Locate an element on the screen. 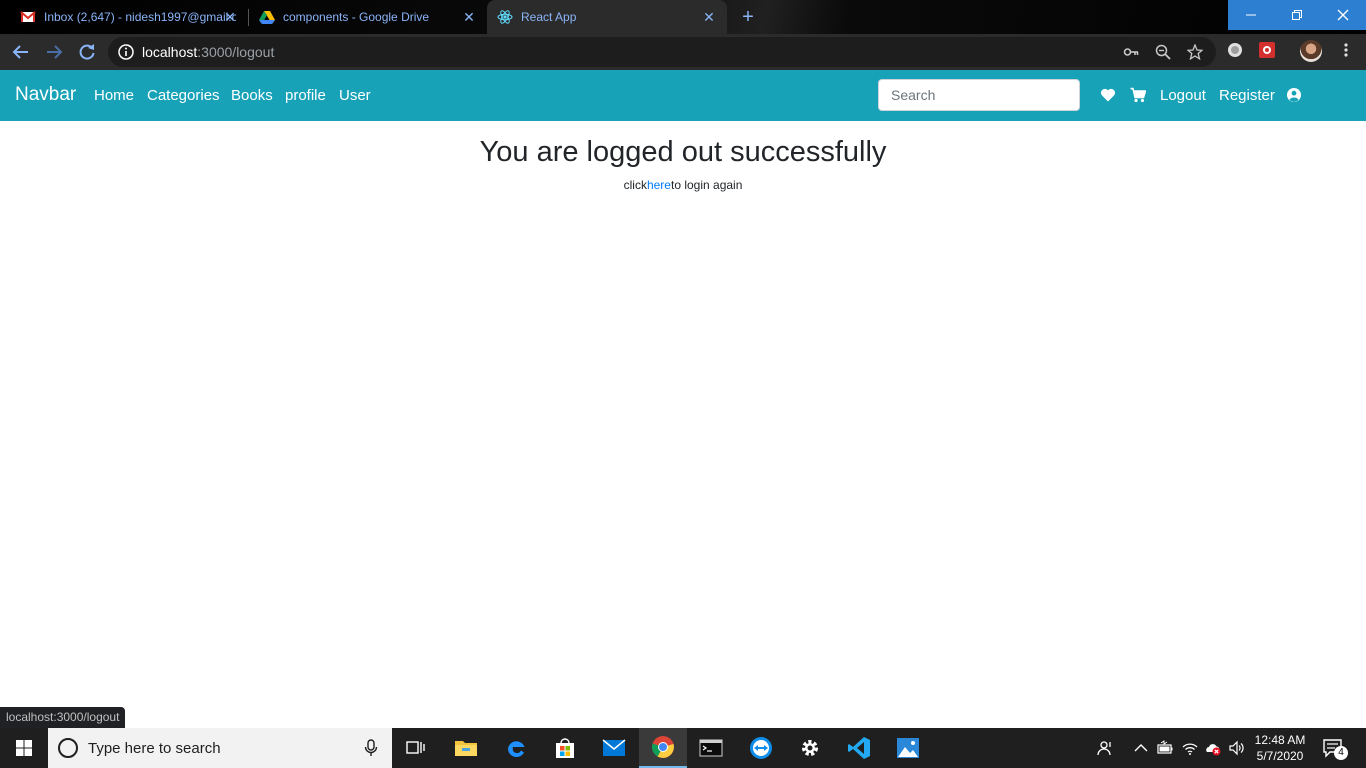 This screenshot has height=768, width=1366. login-prefix: click is located at coordinates (635, 185).